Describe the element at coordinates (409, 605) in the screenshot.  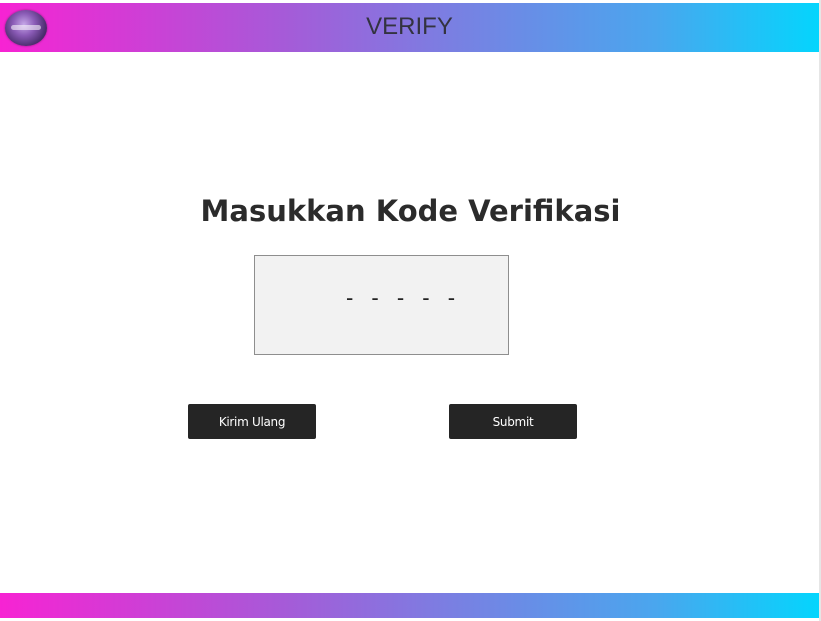
I see `footer-bar` at that location.